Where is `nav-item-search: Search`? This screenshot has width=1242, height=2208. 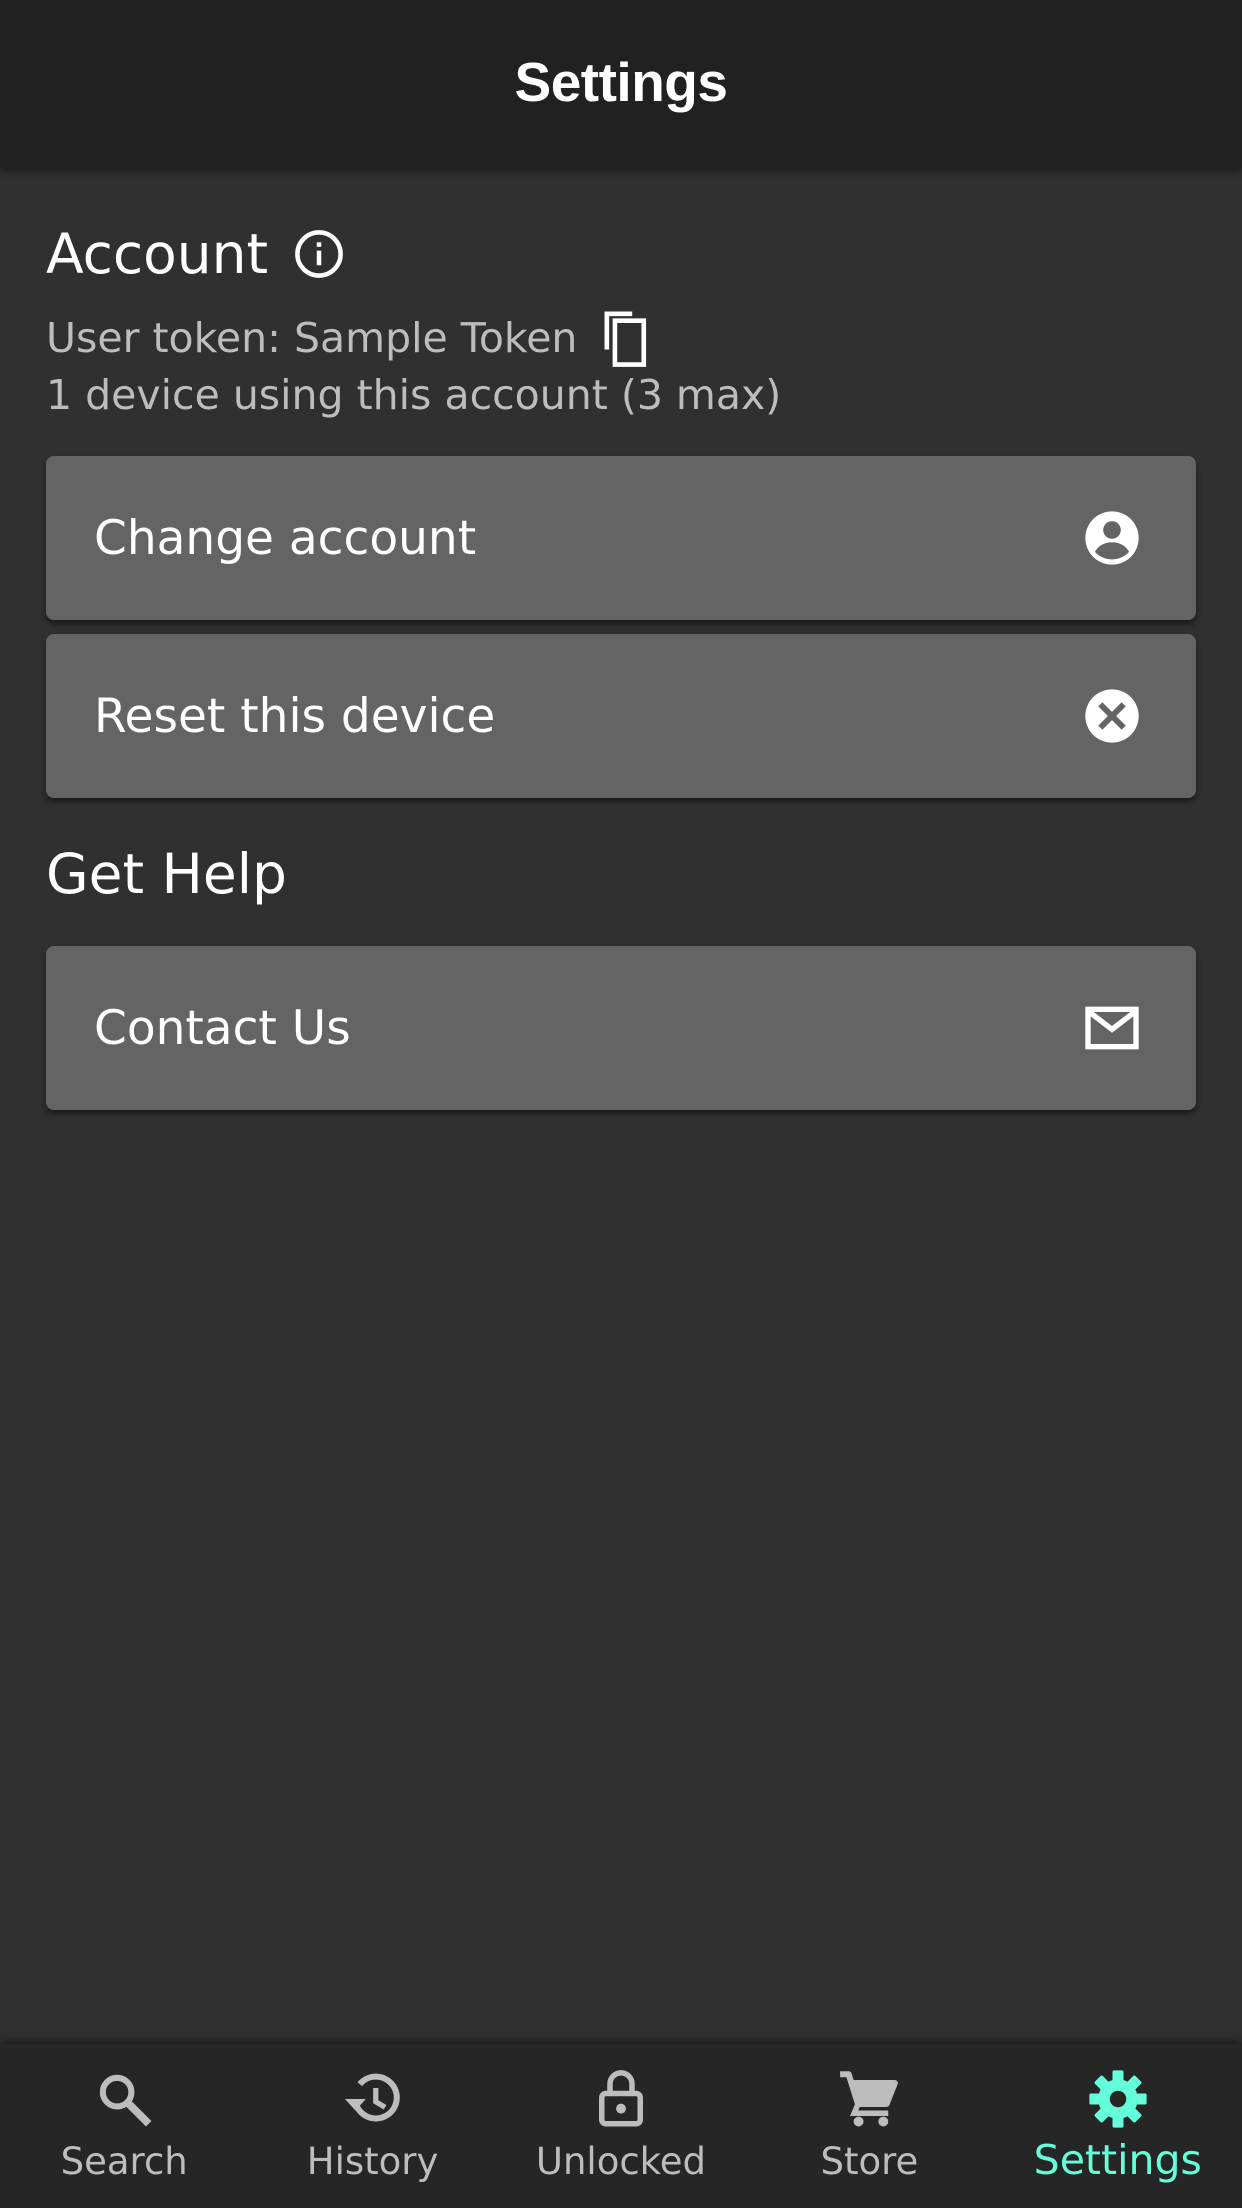 nav-item-search: Search is located at coordinates (124, 2126).